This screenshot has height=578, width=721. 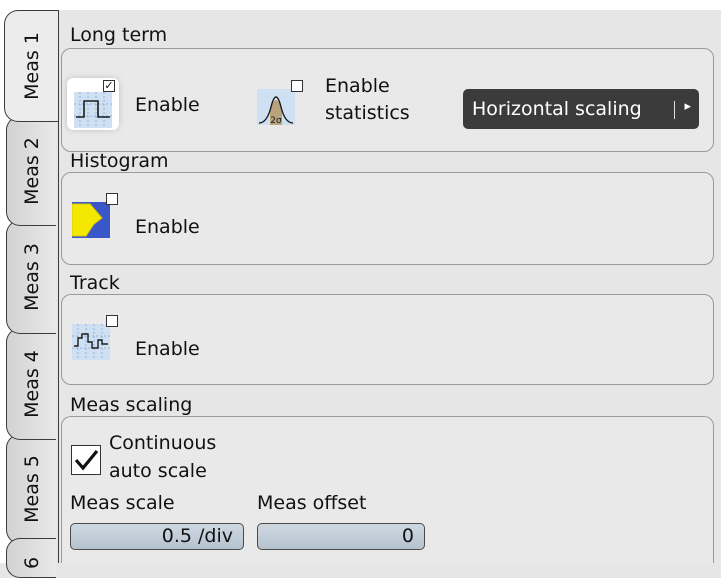 I want to click on track-enable-button, so click(x=91, y=336).